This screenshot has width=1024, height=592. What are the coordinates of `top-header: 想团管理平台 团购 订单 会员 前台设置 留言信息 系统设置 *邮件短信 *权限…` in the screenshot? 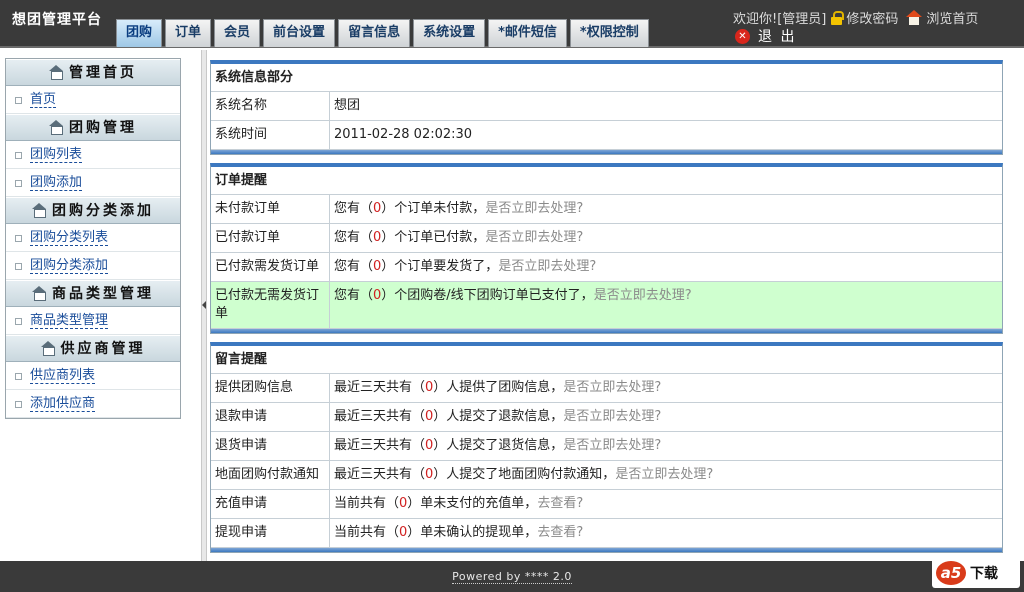 It's located at (512, 24).